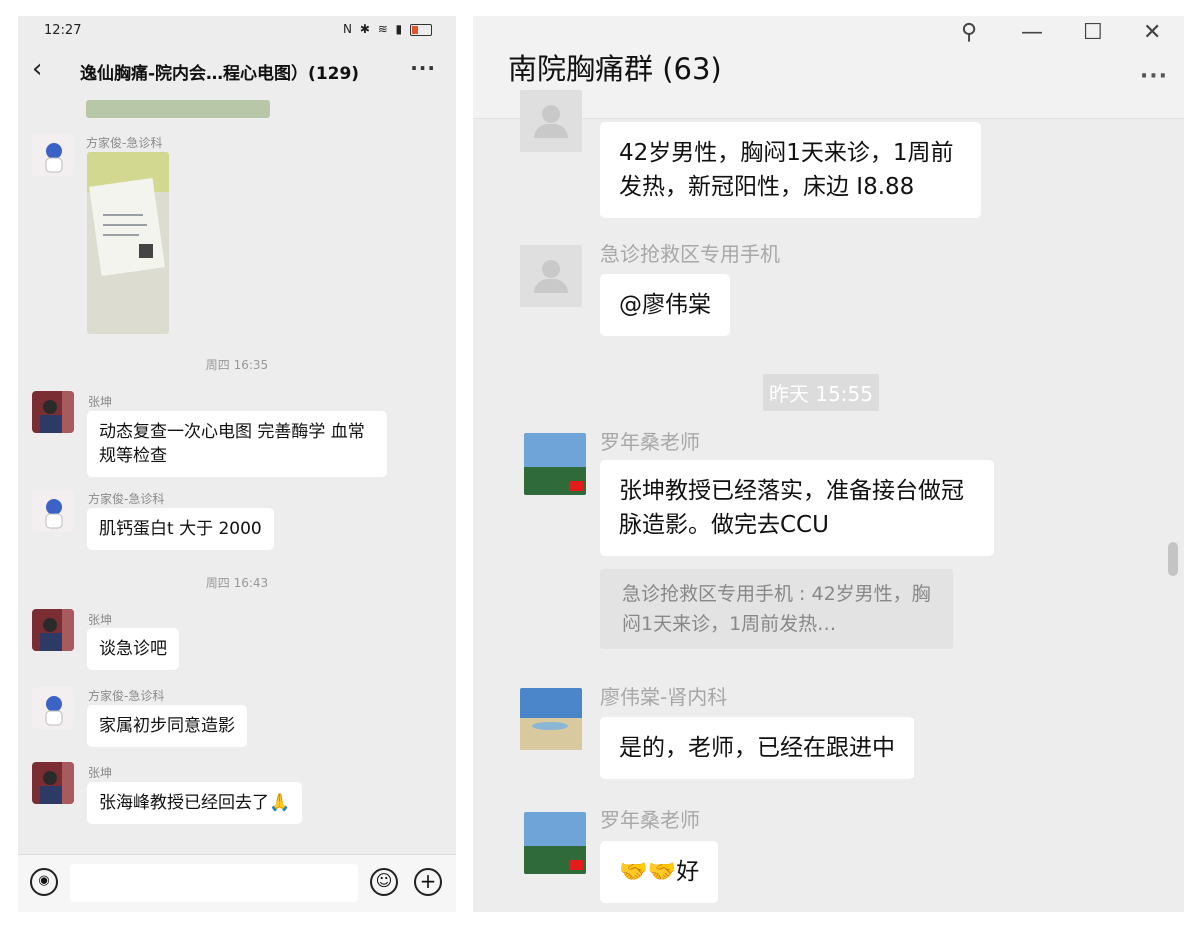 Image resolution: width=1200 pixels, height=930 pixels. Describe the element at coordinates (428, 882) in the screenshot. I see `plus-icon: +` at that location.